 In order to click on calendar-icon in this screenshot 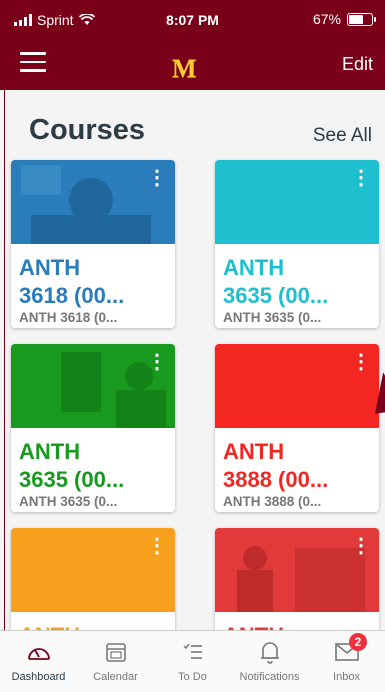, I will do `click(115, 652)`.